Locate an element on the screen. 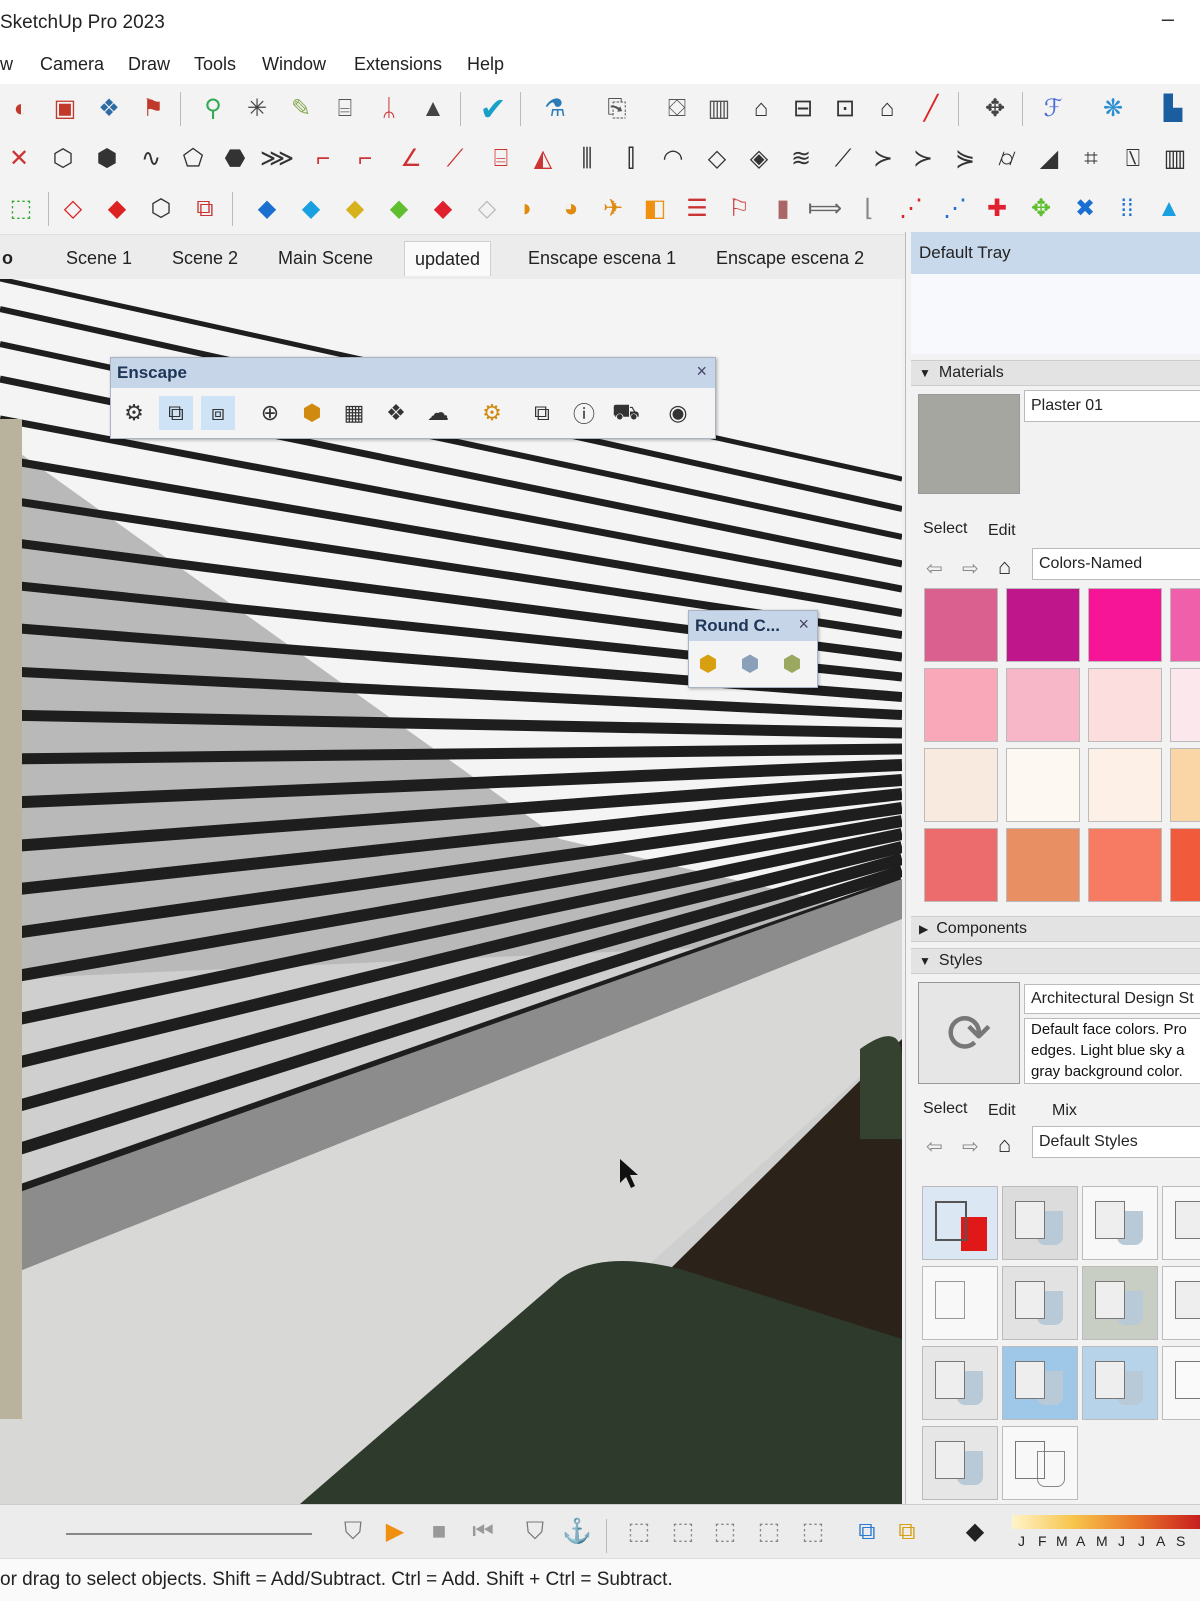 The width and height of the screenshot is (1200, 1601). view5-icon: ⬚ is located at coordinates (813, 1532).